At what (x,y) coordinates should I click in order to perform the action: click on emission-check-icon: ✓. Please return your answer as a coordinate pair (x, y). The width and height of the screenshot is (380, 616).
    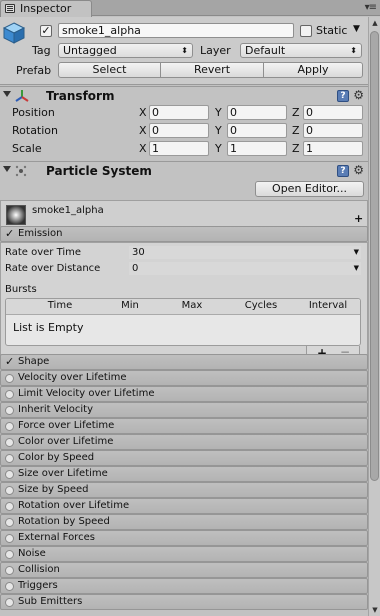
    Looking at the image, I should click on (9, 233).